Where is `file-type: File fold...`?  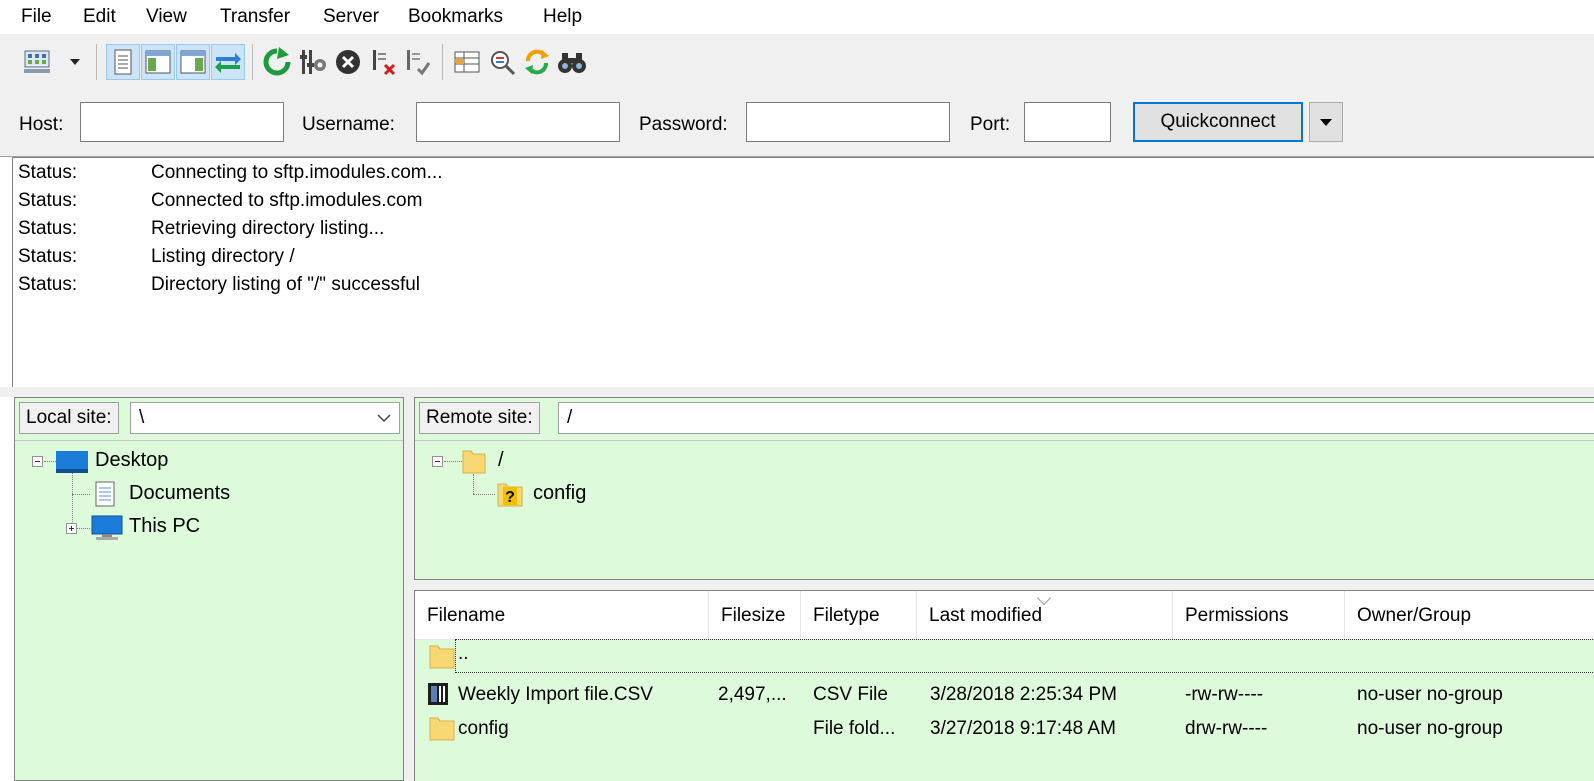 file-type: File fold... is located at coordinates (854, 728).